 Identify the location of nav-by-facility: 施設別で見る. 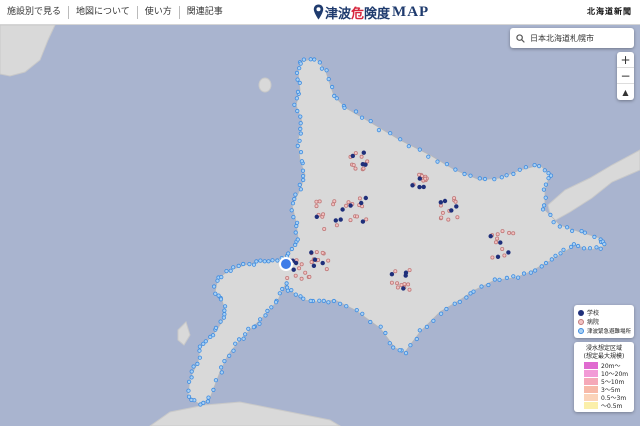
(35, 12).